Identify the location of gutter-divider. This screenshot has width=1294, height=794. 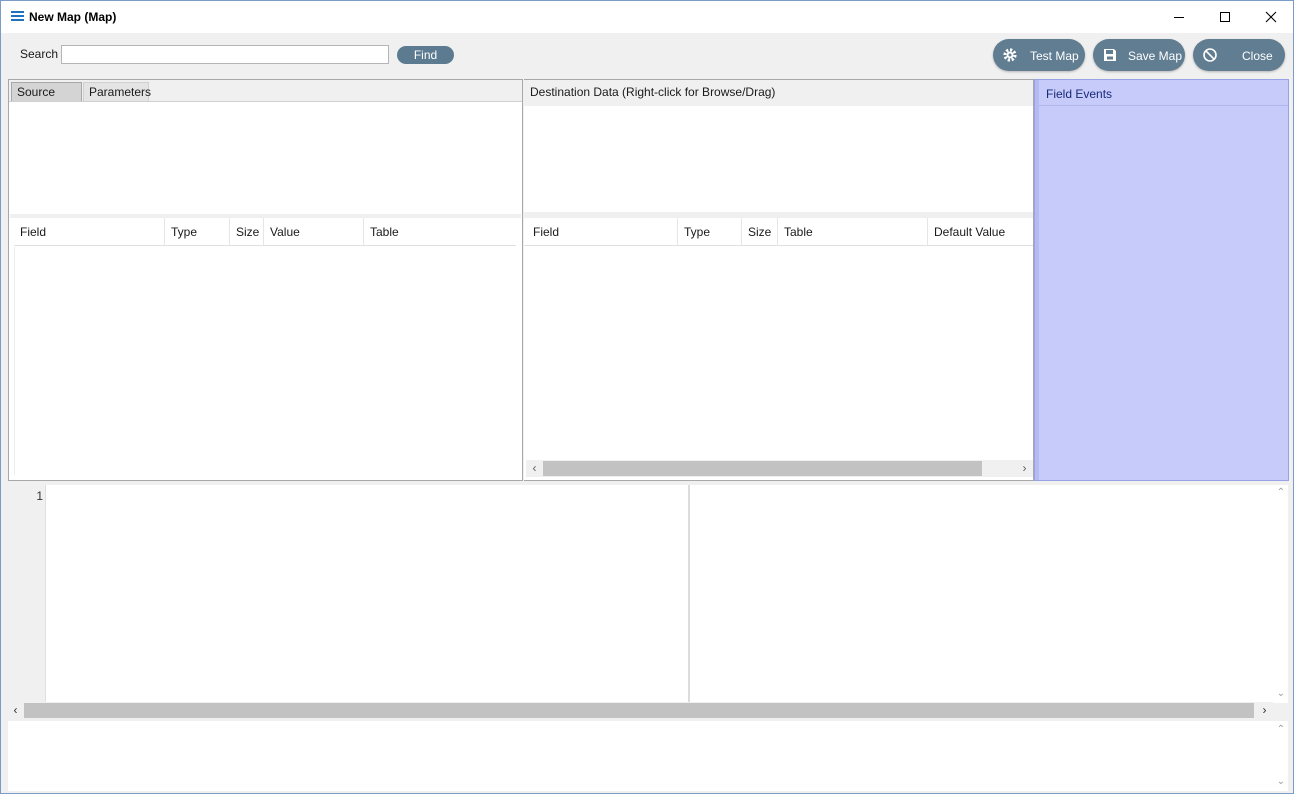
(45, 594).